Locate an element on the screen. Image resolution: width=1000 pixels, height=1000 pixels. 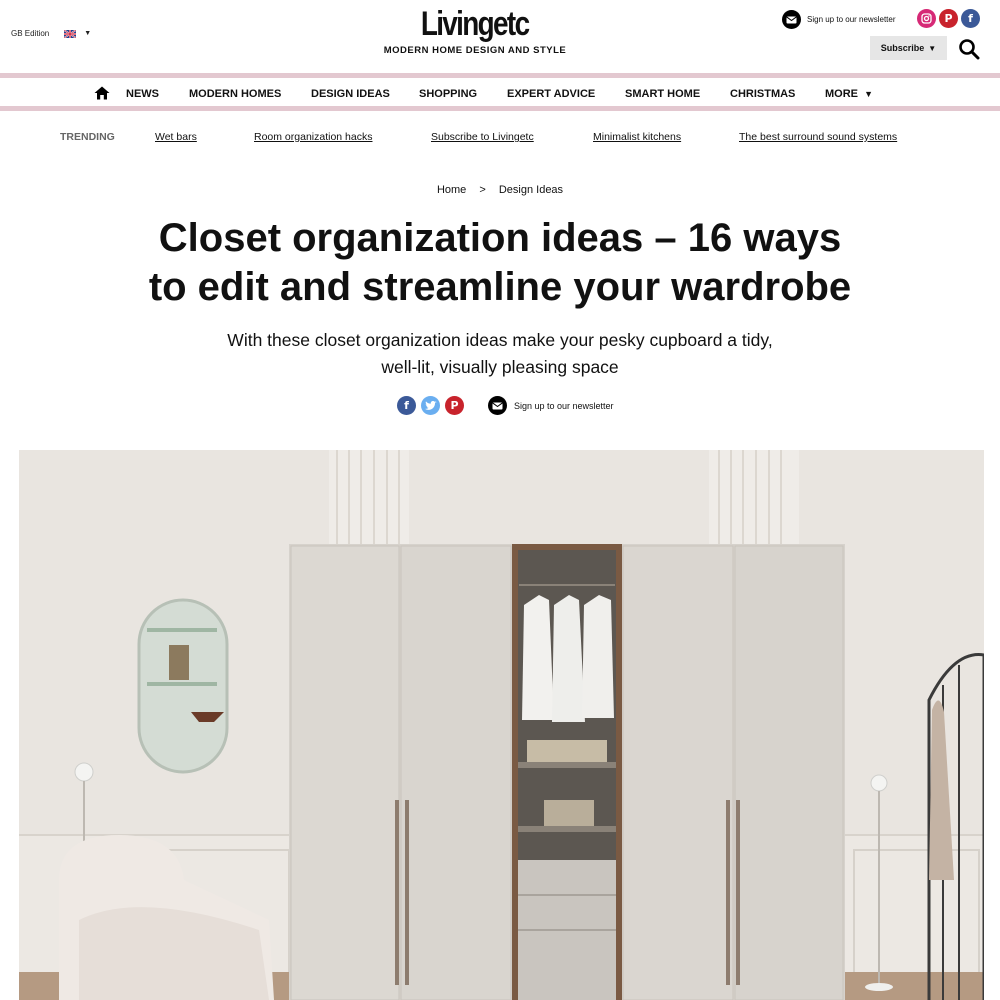
logo-text: Livingetc is located at coordinates (475, 24).